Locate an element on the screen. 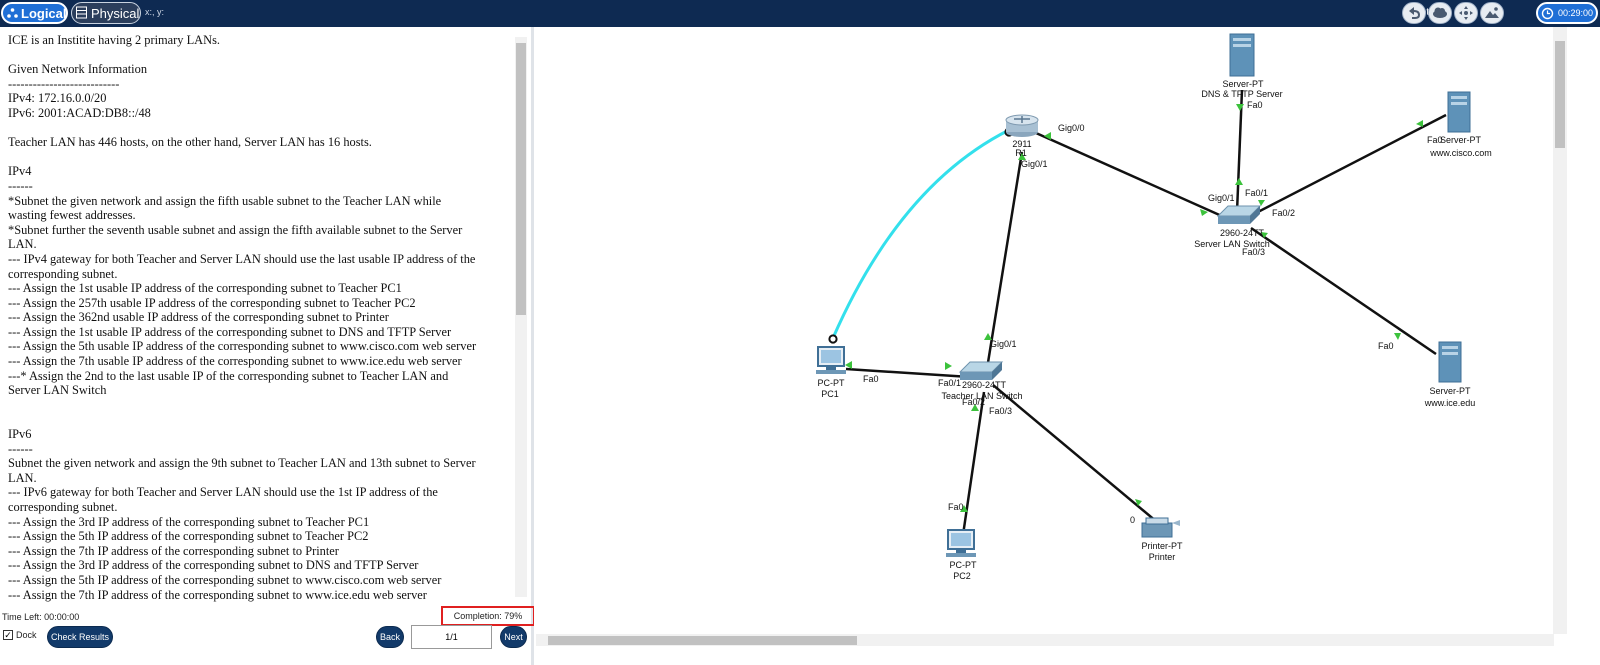 Image resolution: width=1600 pixels, height=665 pixels. workspace-horizontal-thumb is located at coordinates (702, 640).